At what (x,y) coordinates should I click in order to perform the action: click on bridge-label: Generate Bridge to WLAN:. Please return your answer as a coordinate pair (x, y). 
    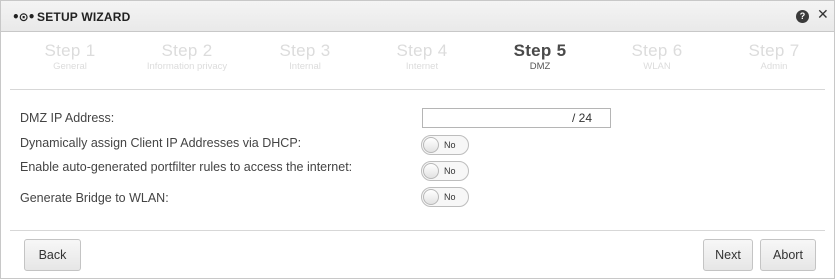
    Looking at the image, I should click on (94, 198).